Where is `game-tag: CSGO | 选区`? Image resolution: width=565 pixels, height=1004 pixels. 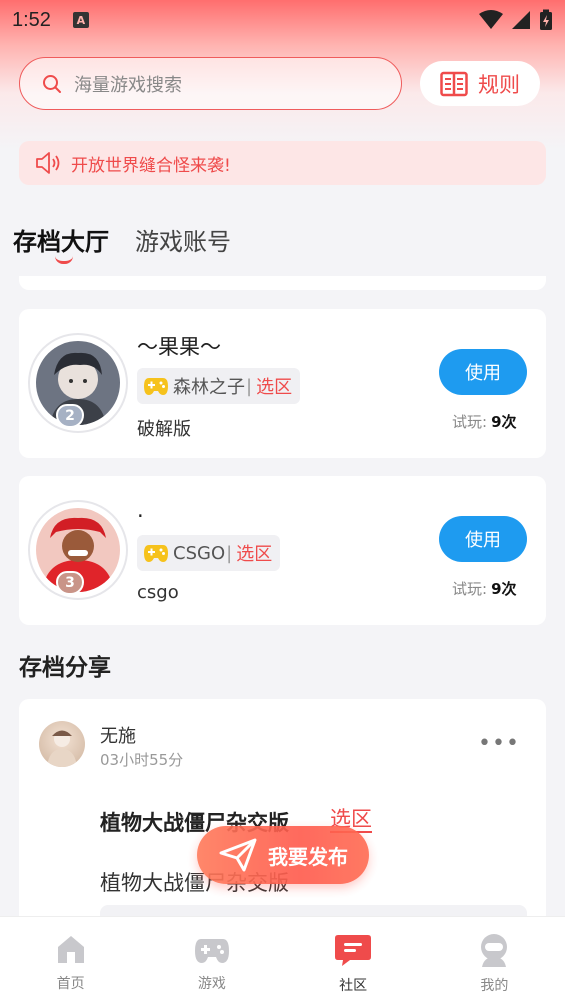
game-tag: CSGO | 选区 is located at coordinates (209, 553).